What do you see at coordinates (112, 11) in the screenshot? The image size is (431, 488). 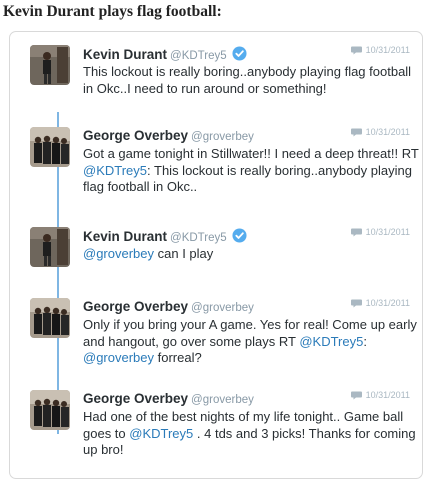 I see `article-headline: Kevin Durant plays flag football:` at bounding box center [112, 11].